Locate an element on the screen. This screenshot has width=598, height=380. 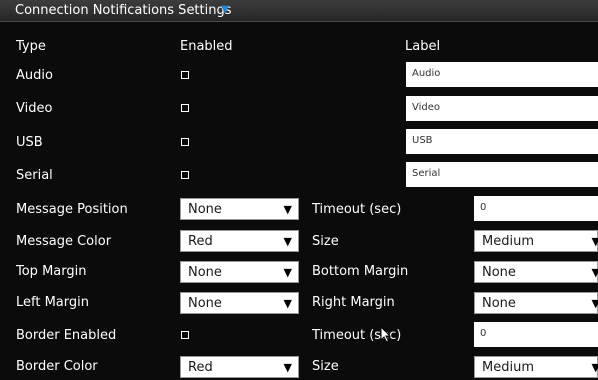
message-color-label: Message Color is located at coordinates (64, 241).